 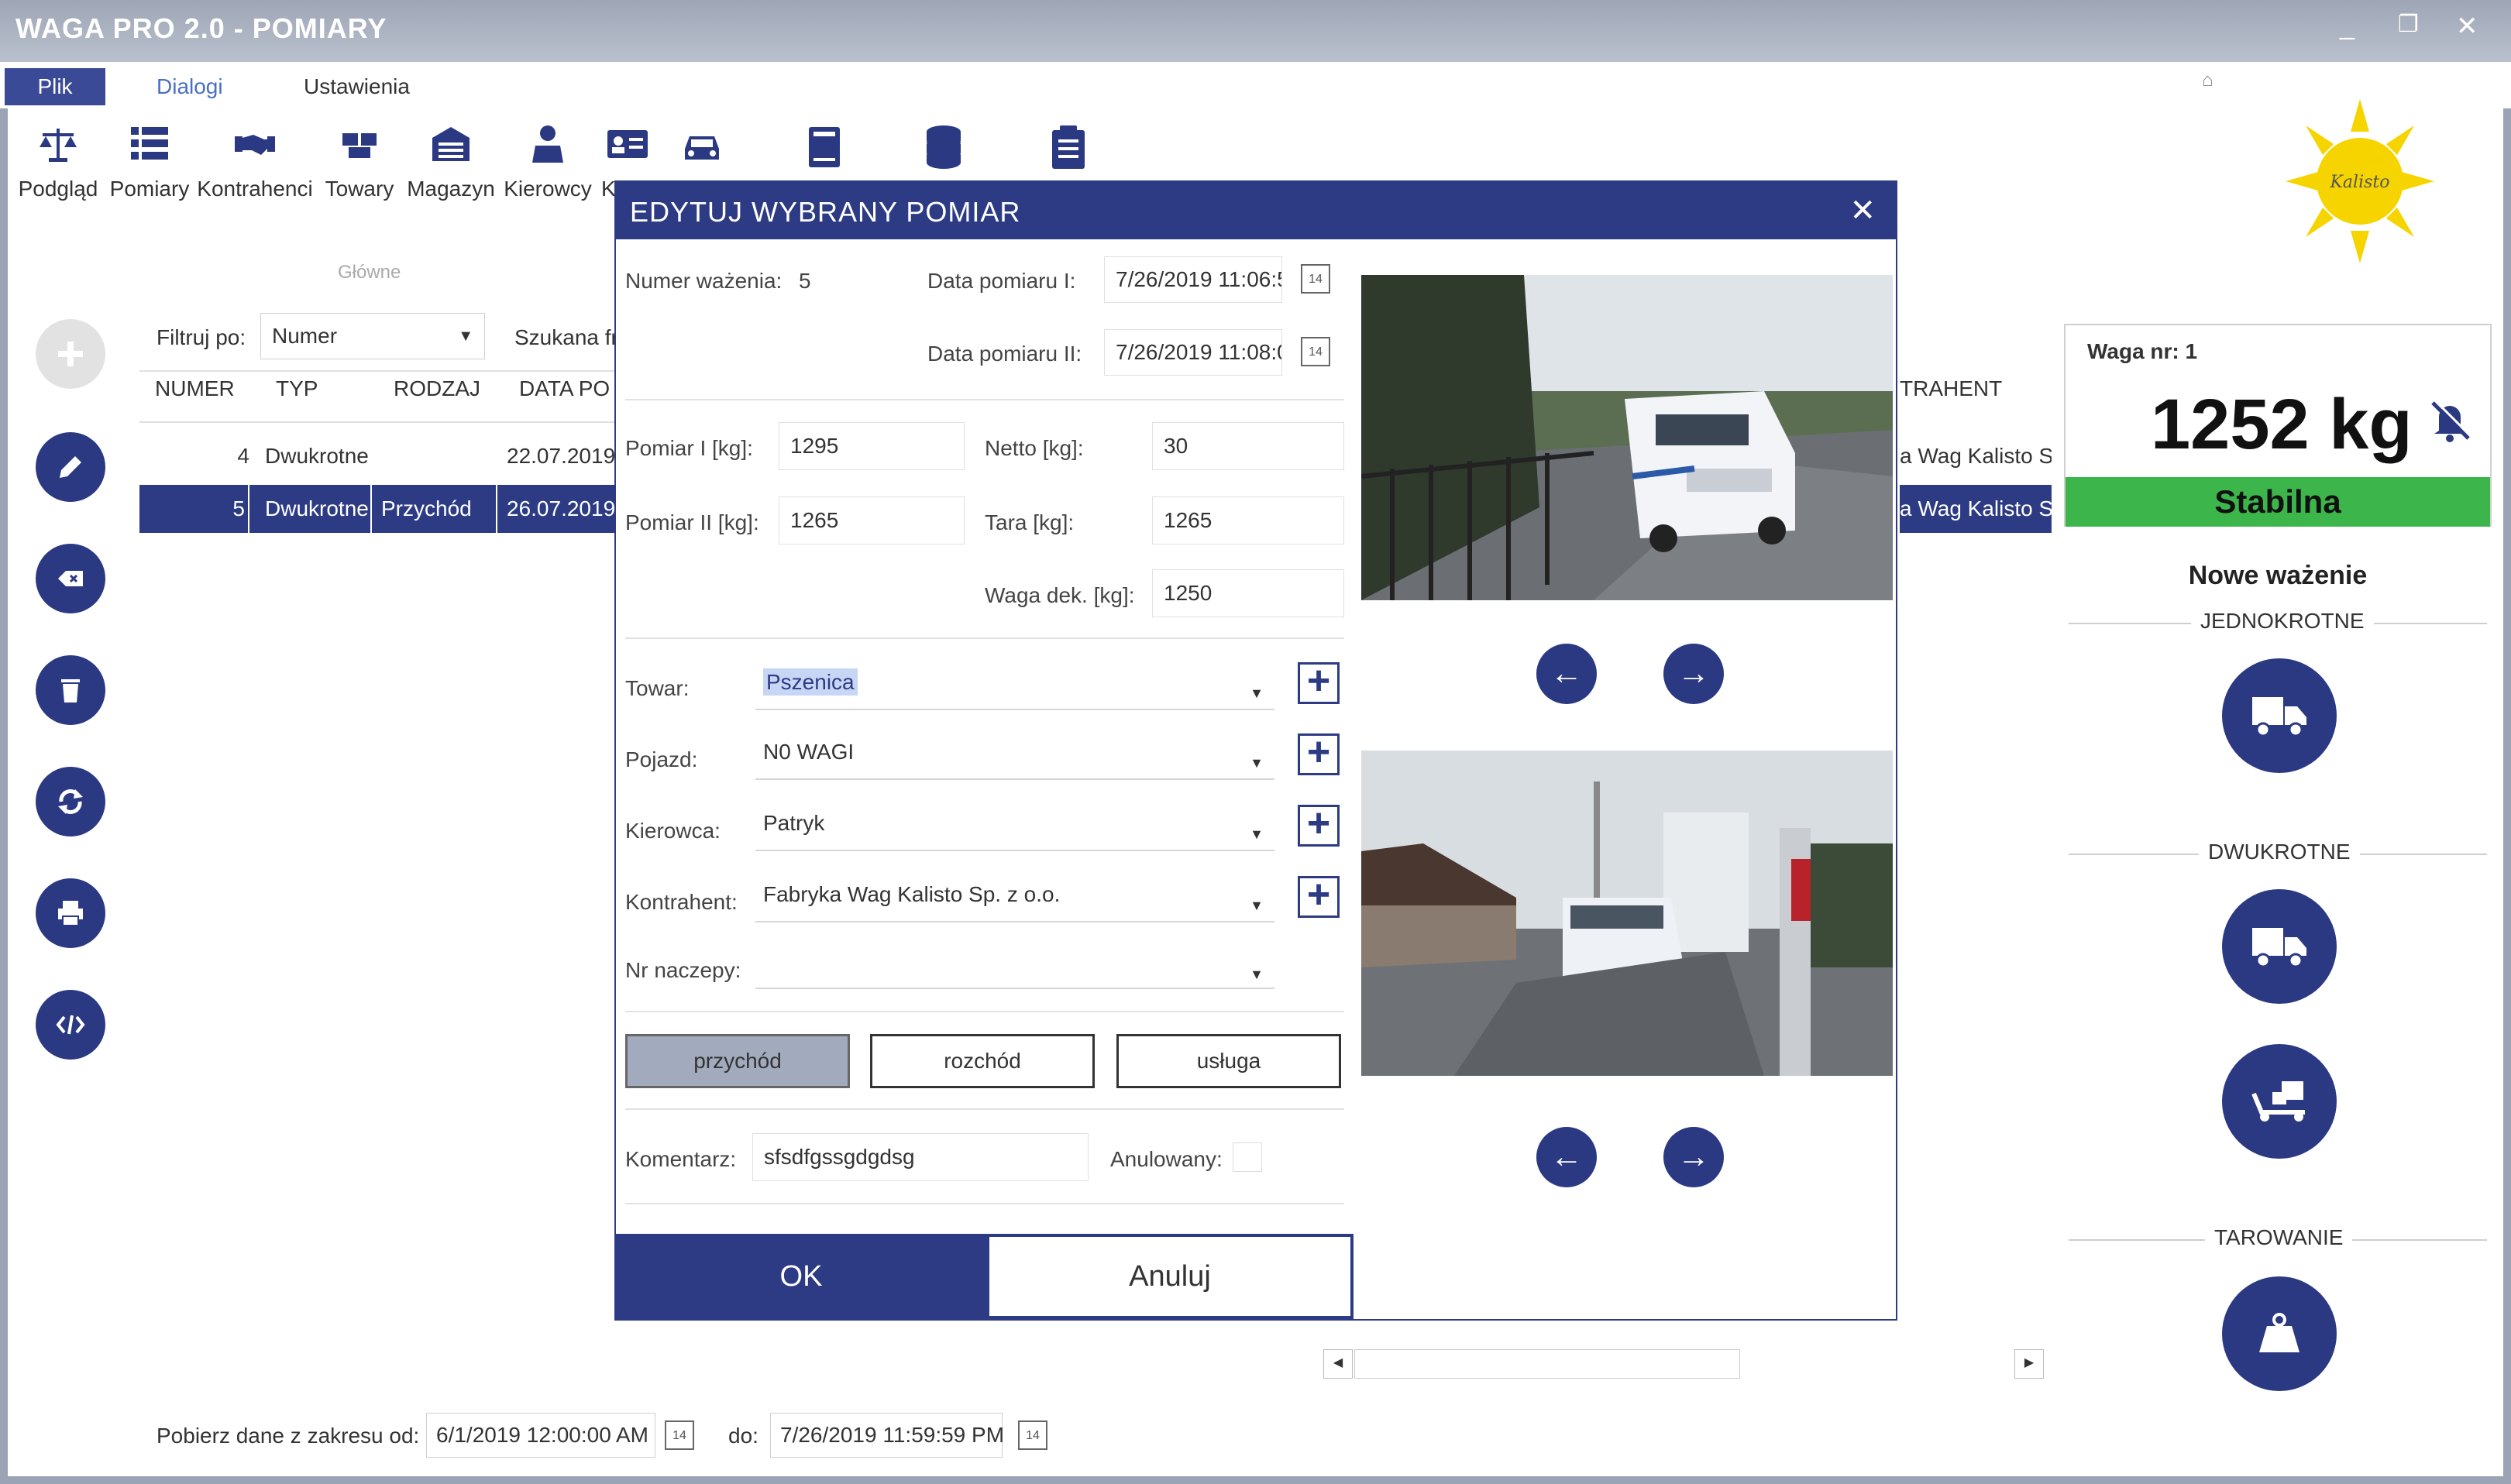 I want to click on minimize-button: _, so click(x=2347, y=26).